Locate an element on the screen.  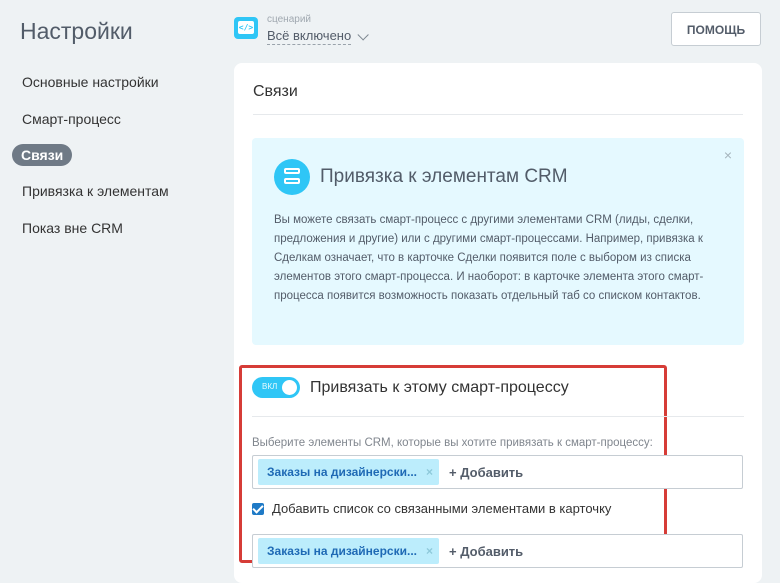
list-icon is located at coordinates (292, 177).